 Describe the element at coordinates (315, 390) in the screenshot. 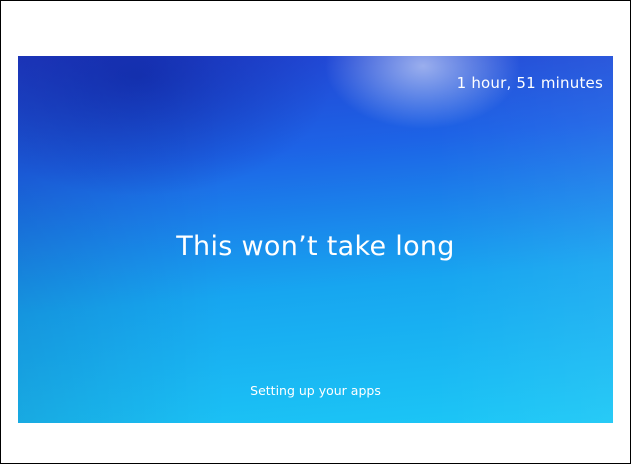

I see `setup-status: Setting up your apps` at that location.